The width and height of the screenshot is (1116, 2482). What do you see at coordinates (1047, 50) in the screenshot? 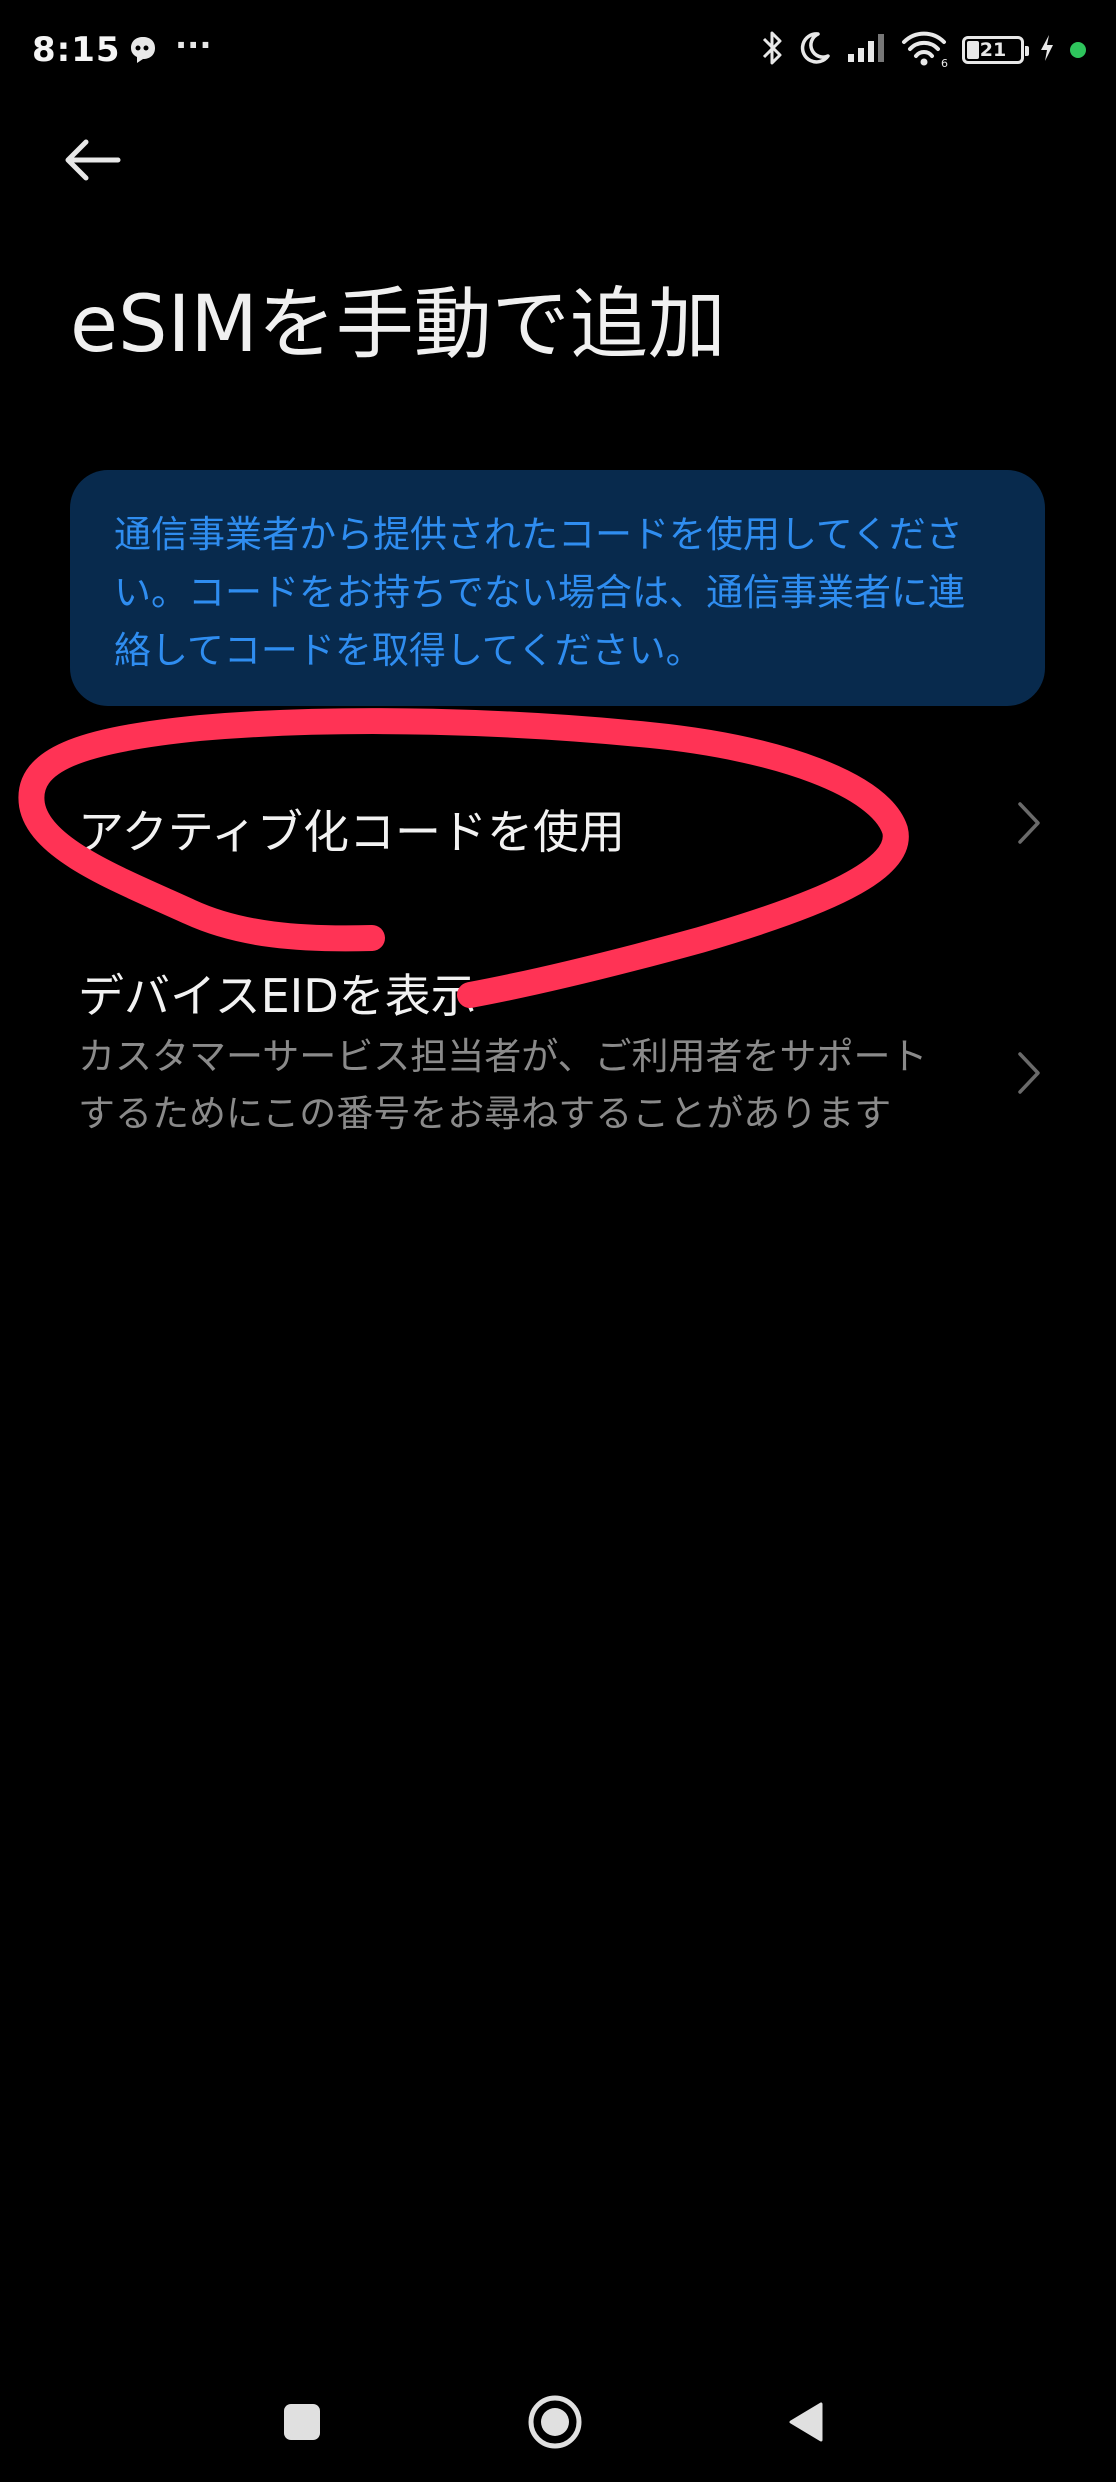
I see `charging-bolt-icon` at bounding box center [1047, 50].